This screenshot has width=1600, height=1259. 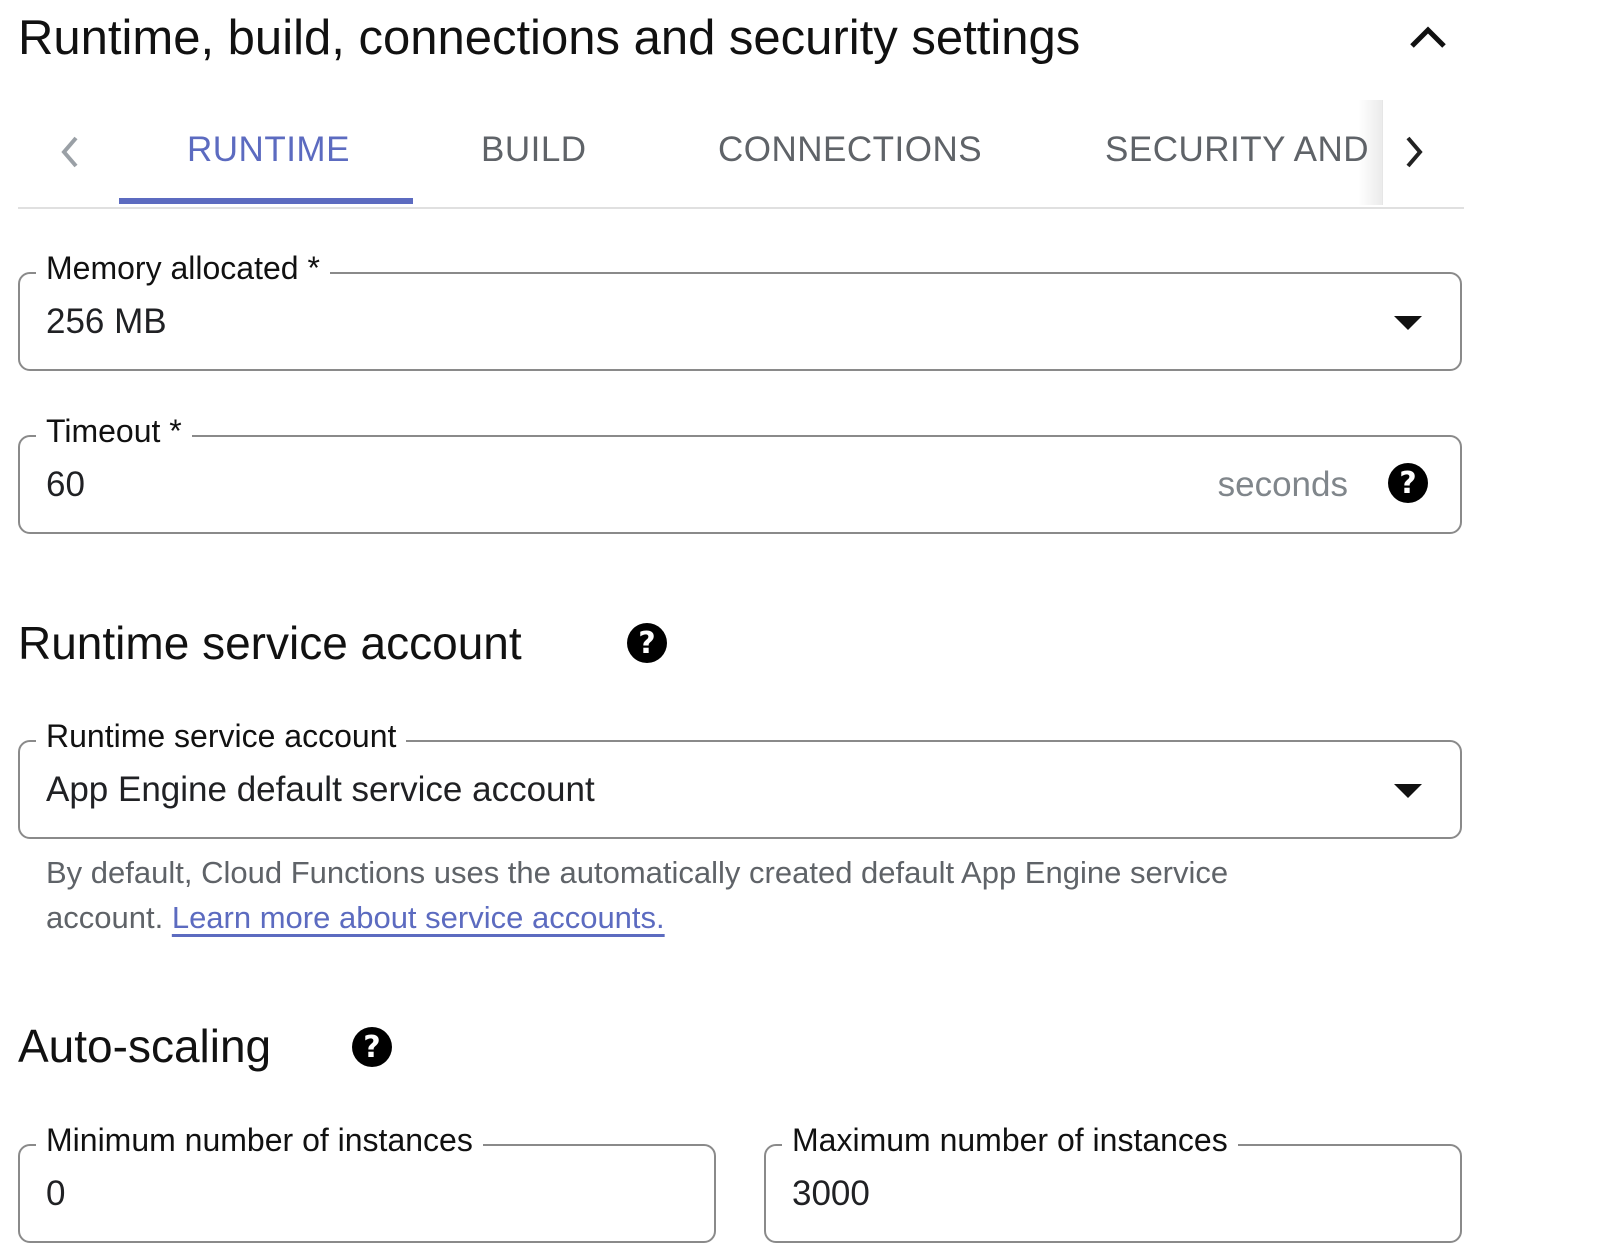 What do you see at coordinates (740, 309) in the screenshot?
I see `memory-select: Memory allocated * 256 MB` at bounding box center [740, 309].